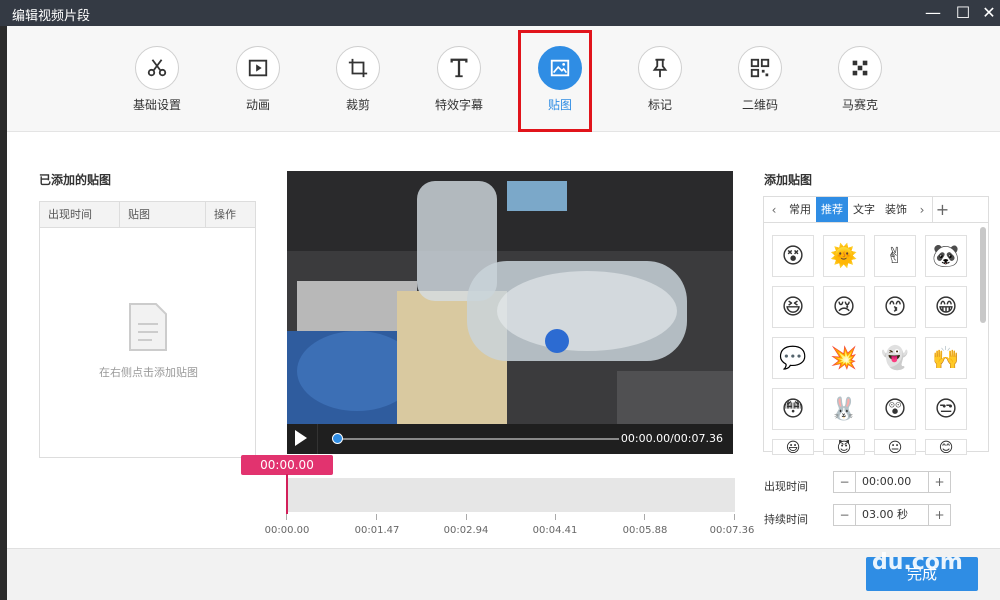  I want to click on divider, so click(317, 439).